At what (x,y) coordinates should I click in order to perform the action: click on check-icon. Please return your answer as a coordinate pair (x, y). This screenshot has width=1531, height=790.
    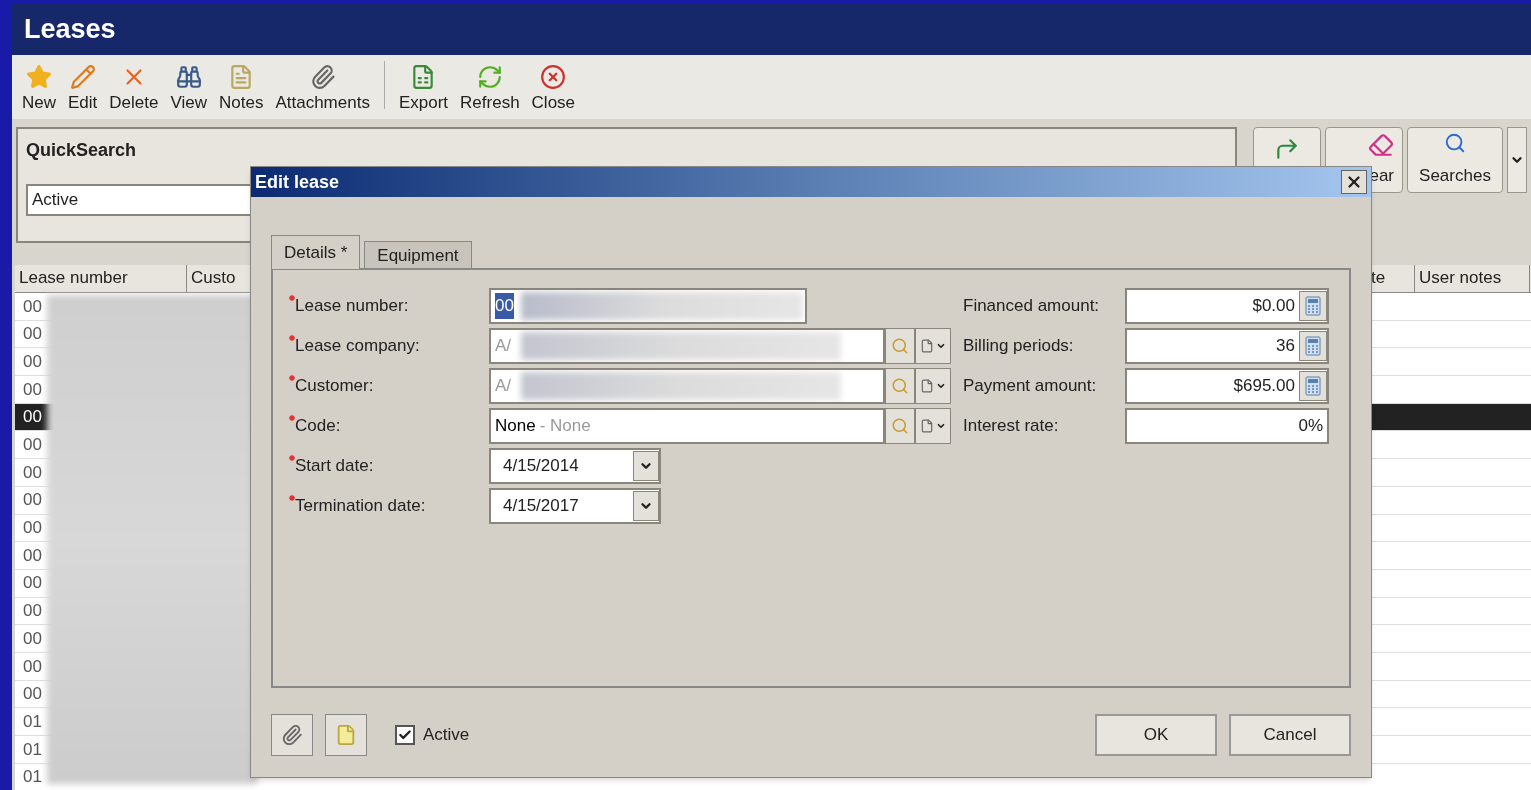
    Looking at the image, I should click on (405, 735).